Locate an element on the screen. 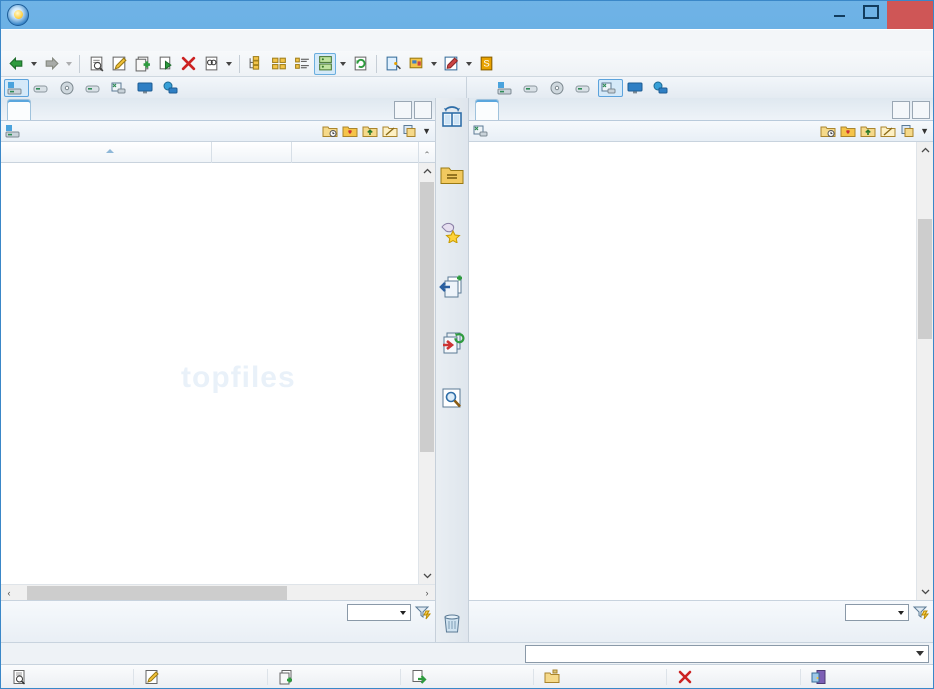  left-tab-cos is located at coordinates (19, 109).